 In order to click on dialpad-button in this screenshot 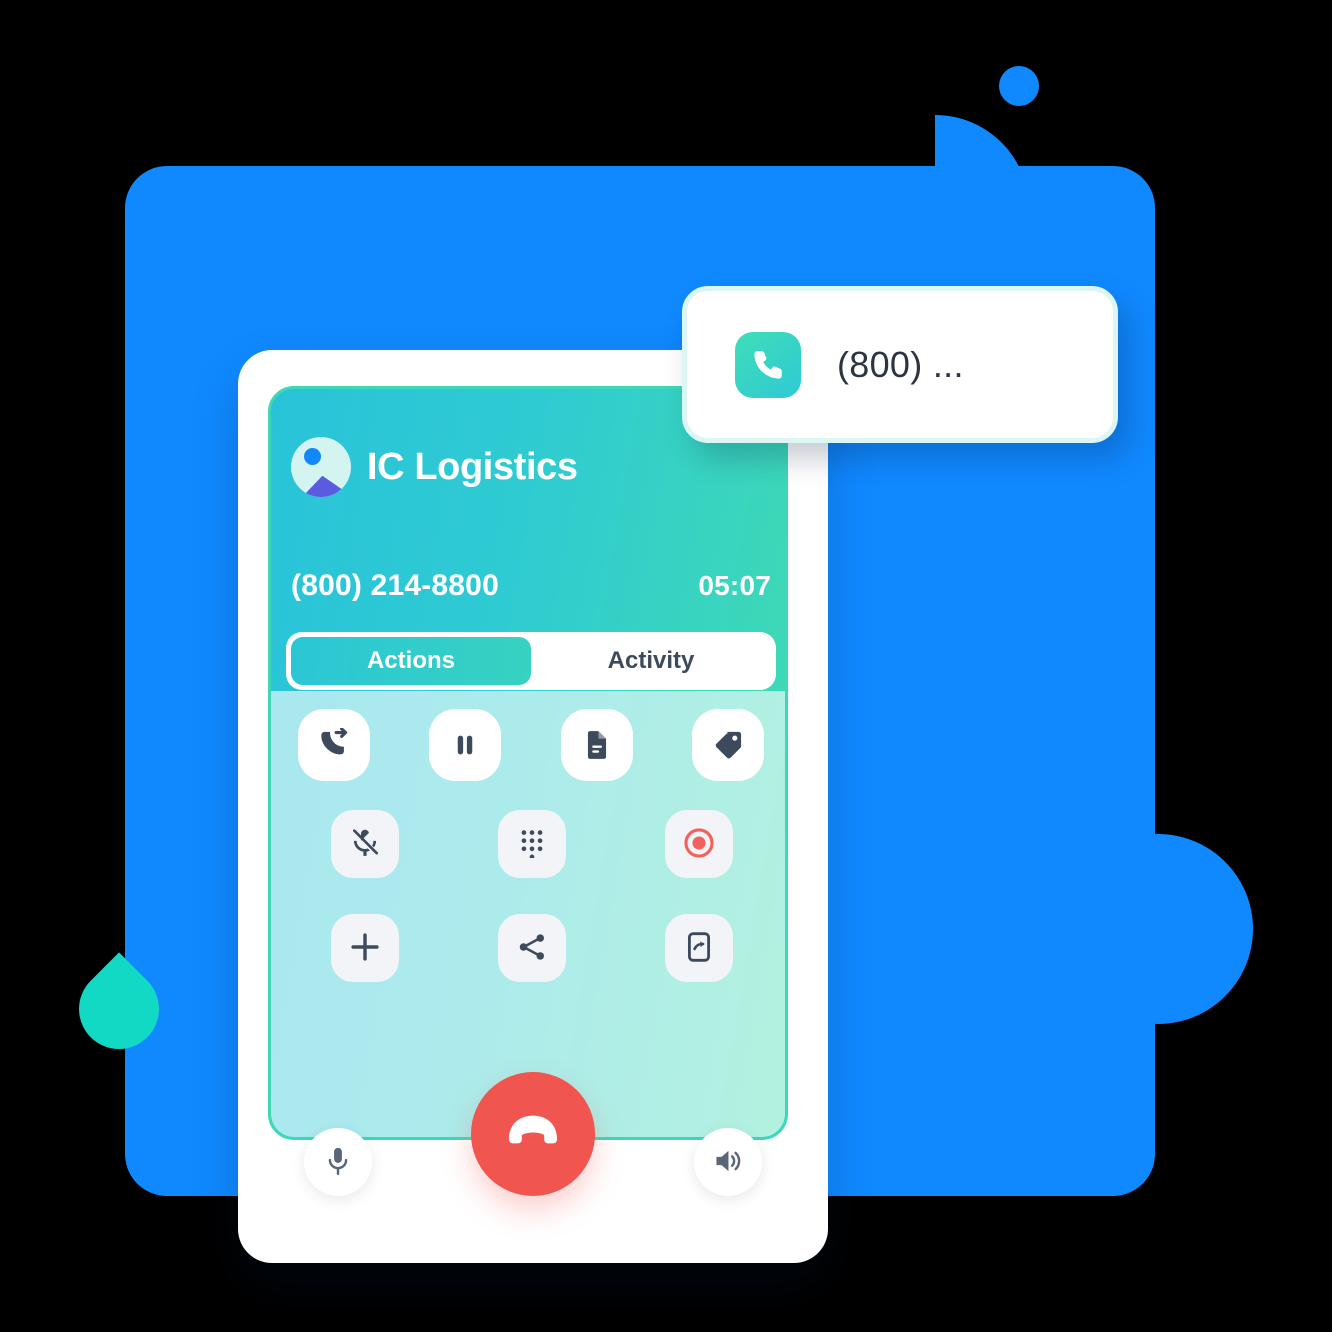, I will do `click(531, 844)`.